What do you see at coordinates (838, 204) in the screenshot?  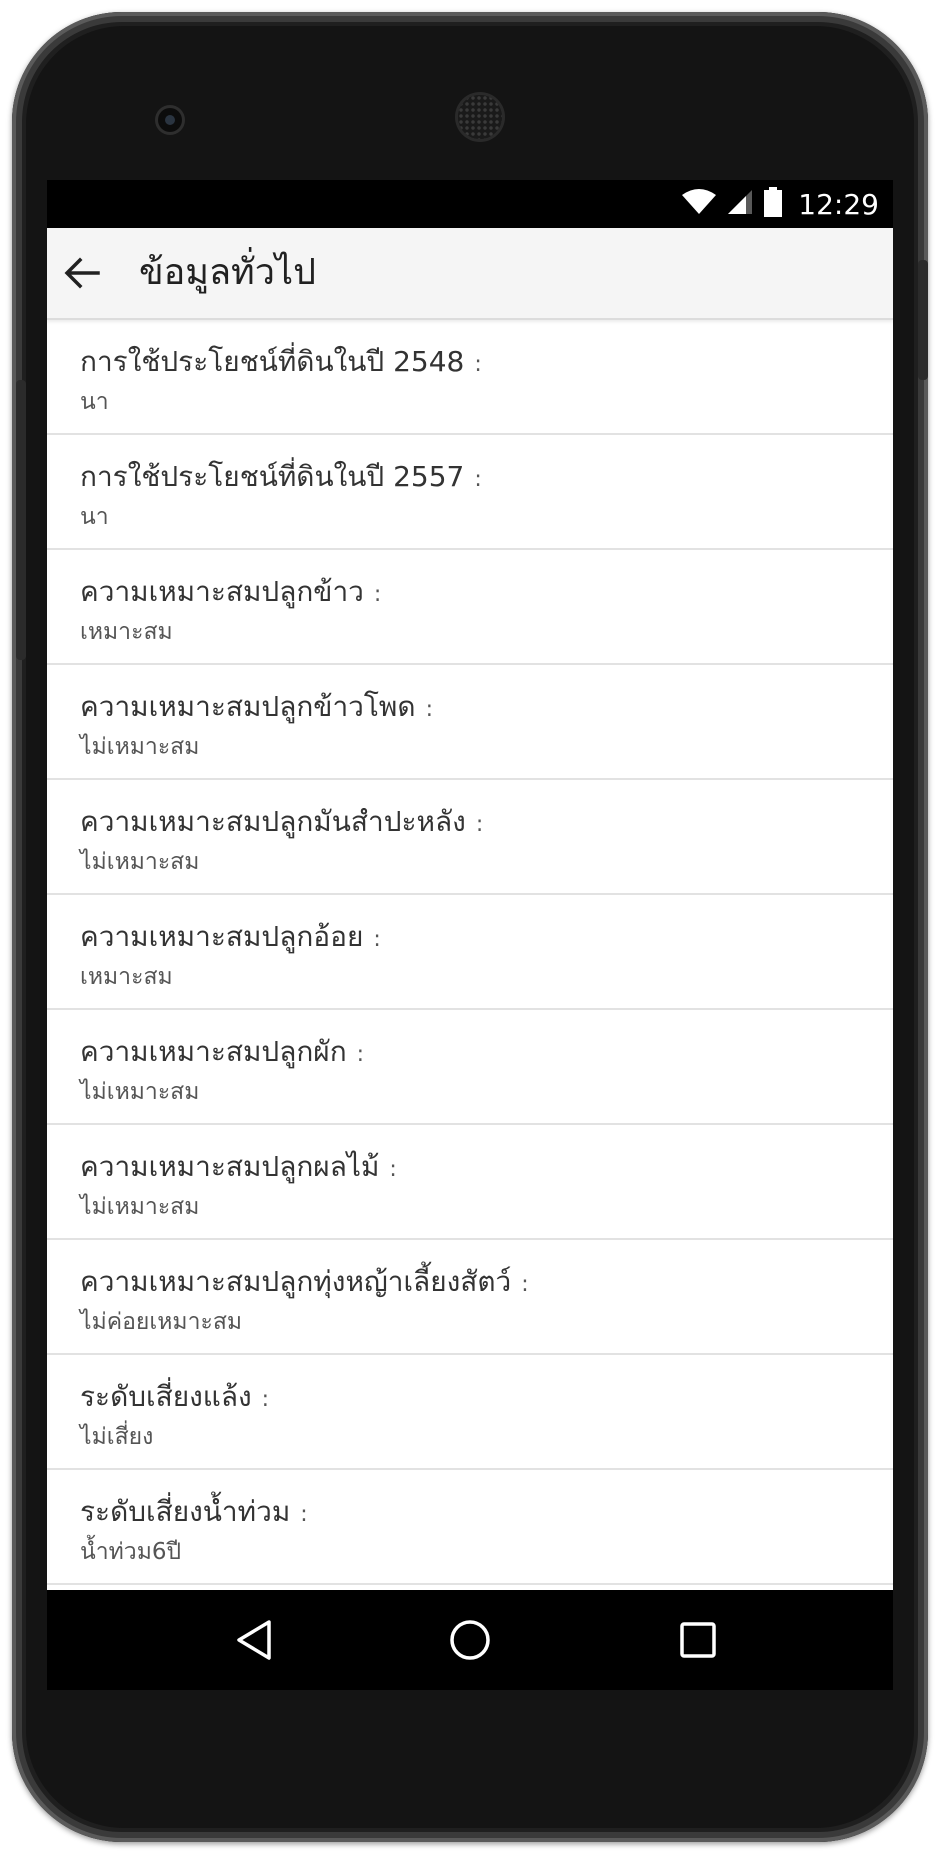 I see `status-time: 12:29` at bounding box center [838, 204].